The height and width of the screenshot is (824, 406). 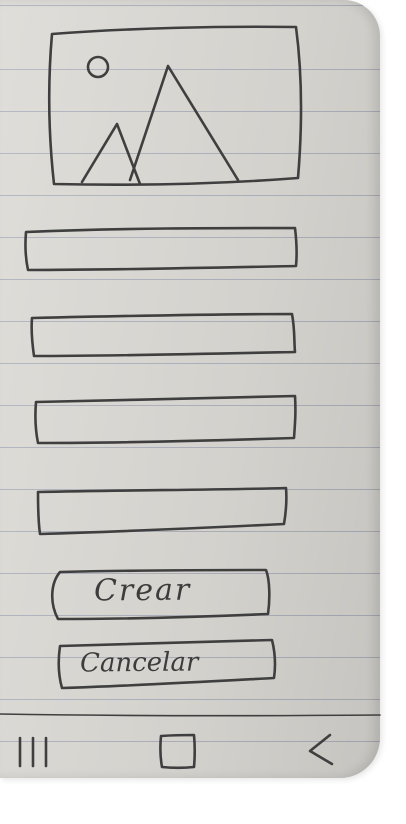 I want to click on create-button, so click(x=162, y=595).